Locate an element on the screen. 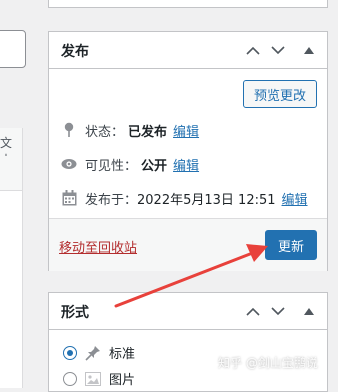 Image resolution: width=338 pixels, height=392 pixels. published-label: 发布于： is located at coordinates (111, 200).